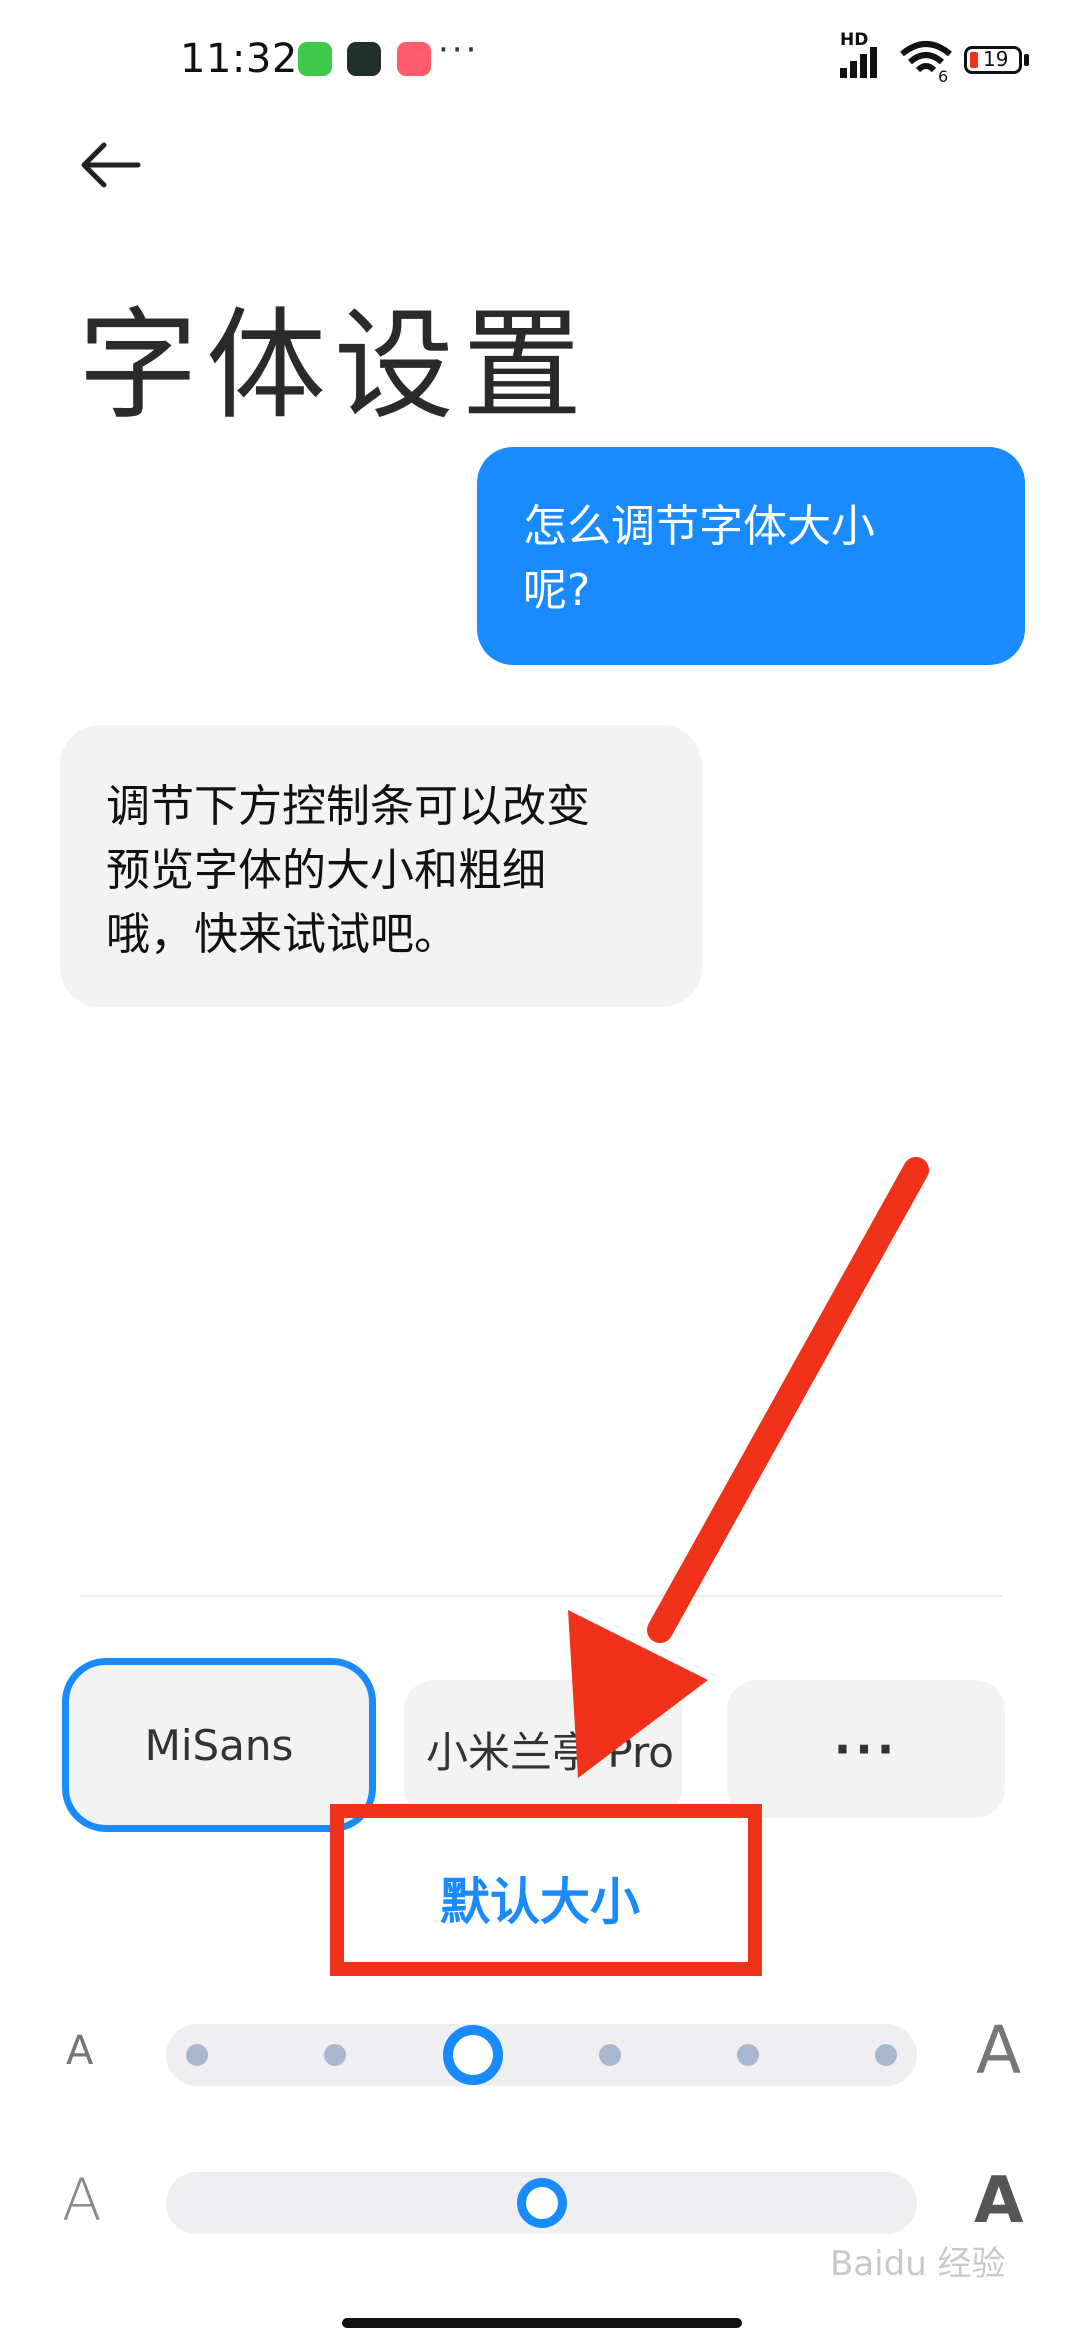 This screenshot has width=1080, height=2340. What do you see at coordinates (82, 2200) in the screenshot?
I see `weight-min-label: A` at bounding box center [82, 2200].